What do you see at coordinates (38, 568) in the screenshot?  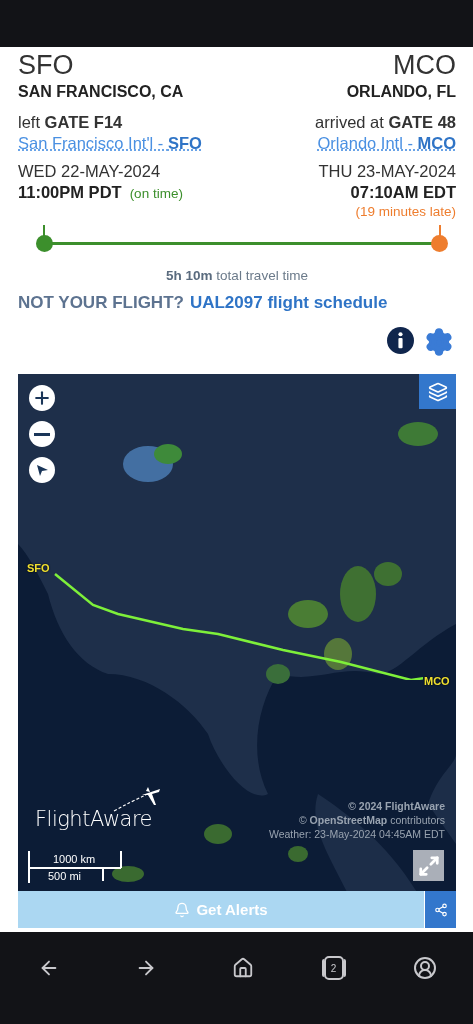 I see `map-label: SFO` at bounding box center [38, 568].